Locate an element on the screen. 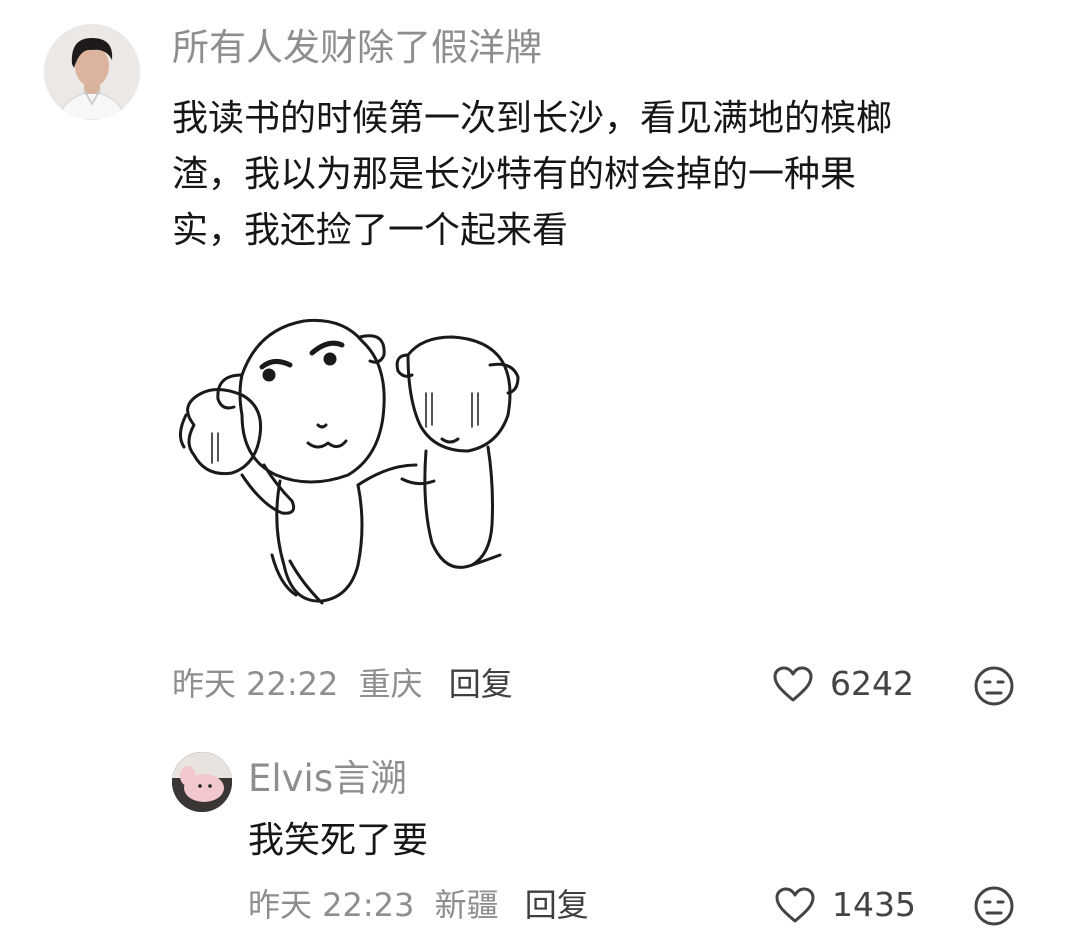  reply-time: 昨天 22:23 is located at coordinates (331, 905).